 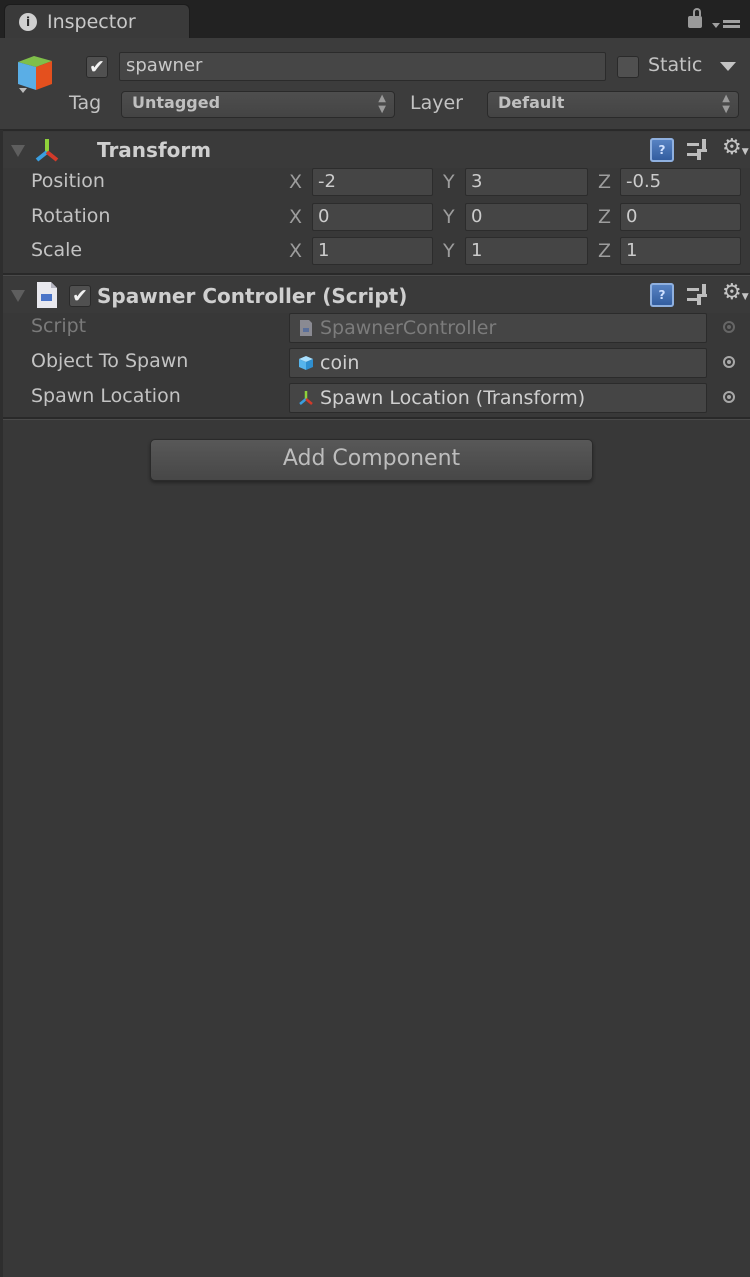 I want to click on rotation-x-field: 0, so click(x=372, y=217).